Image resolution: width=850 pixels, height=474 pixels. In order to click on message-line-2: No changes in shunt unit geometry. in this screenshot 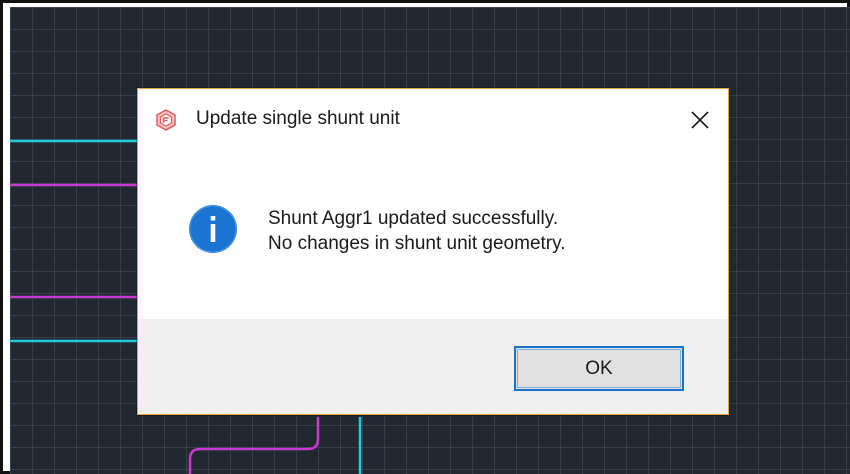, I will do `click(417, 243)`.